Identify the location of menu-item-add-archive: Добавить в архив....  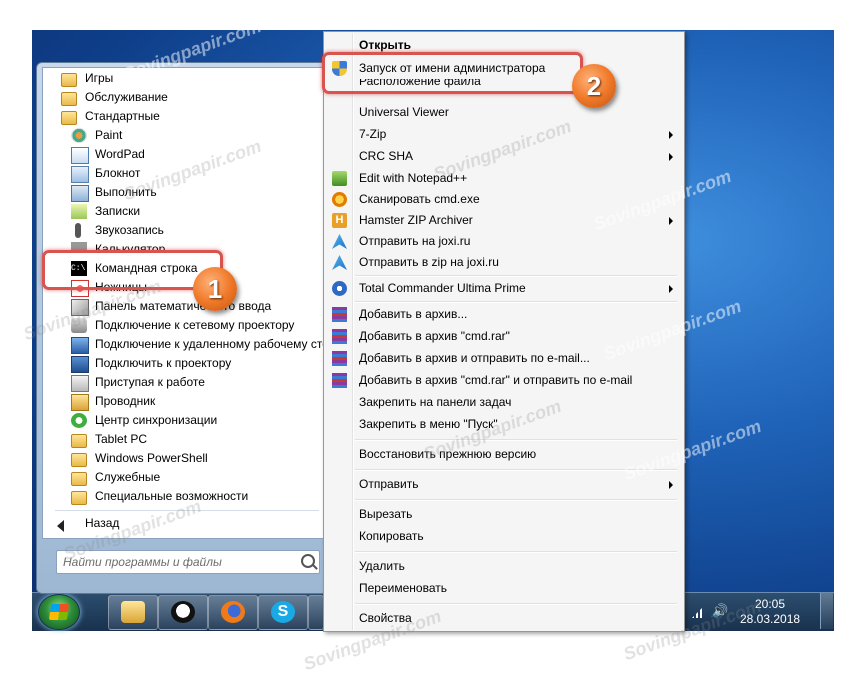
(504, 314).